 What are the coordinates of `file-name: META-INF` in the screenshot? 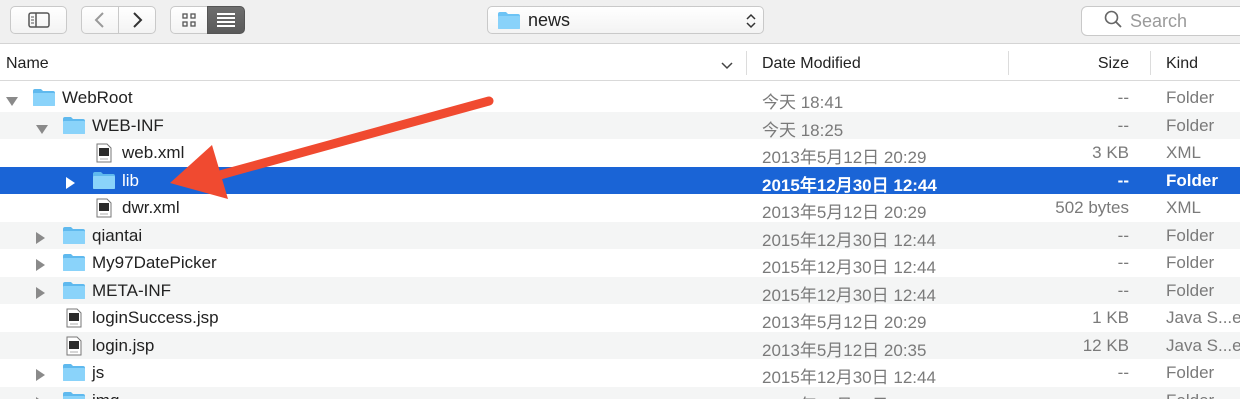 It's located at (132, 290).